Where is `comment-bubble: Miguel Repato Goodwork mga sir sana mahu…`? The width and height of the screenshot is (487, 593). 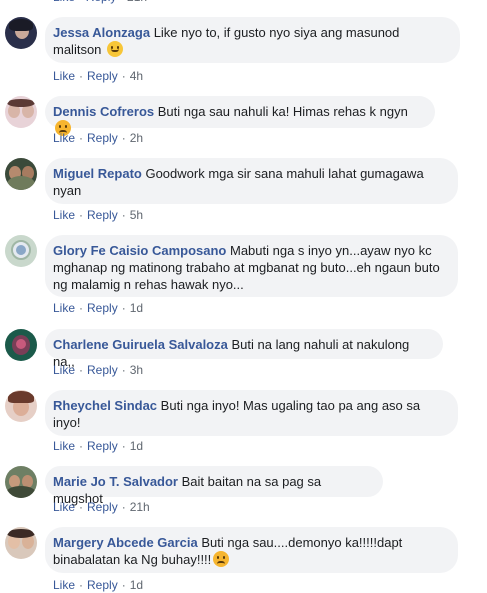 comment-bubble: Miguel Repato Goodwork mga sir sana mahu… is located at coordinates (251, 181).